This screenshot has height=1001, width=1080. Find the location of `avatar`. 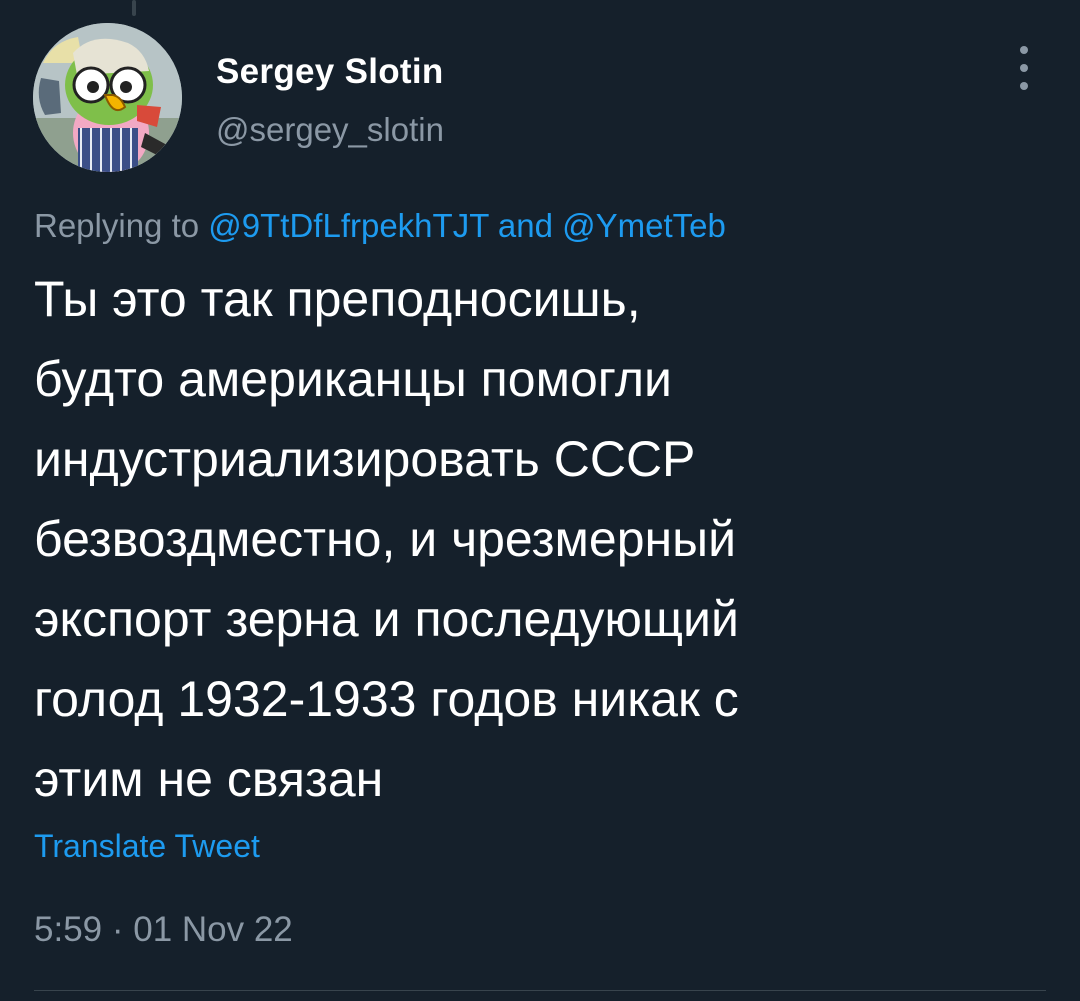

avatar is located at coordinates (107, 97).